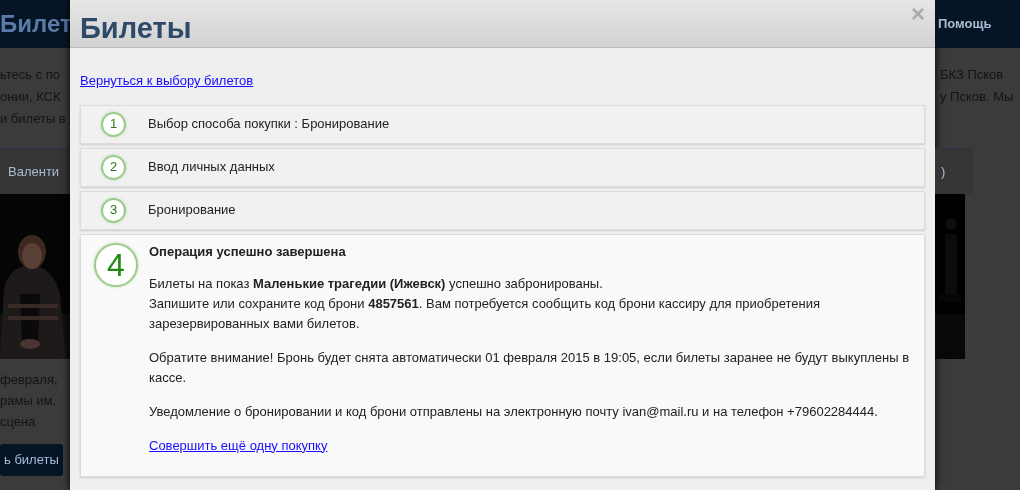  Describe the element at coordinates (113, 210) in the screenshot. I see `step-number: 3` at that location.